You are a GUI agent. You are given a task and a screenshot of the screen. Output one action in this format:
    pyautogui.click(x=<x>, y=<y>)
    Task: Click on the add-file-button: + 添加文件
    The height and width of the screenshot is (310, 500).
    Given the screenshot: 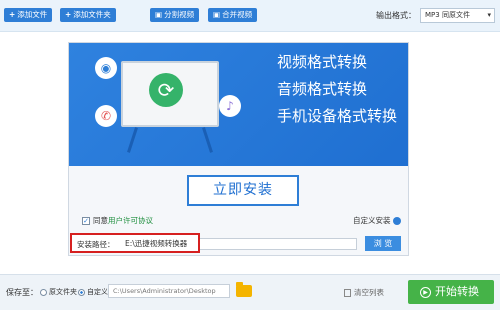 What is the action you would take?
    pyautogui.click(x=28, y=15)
    